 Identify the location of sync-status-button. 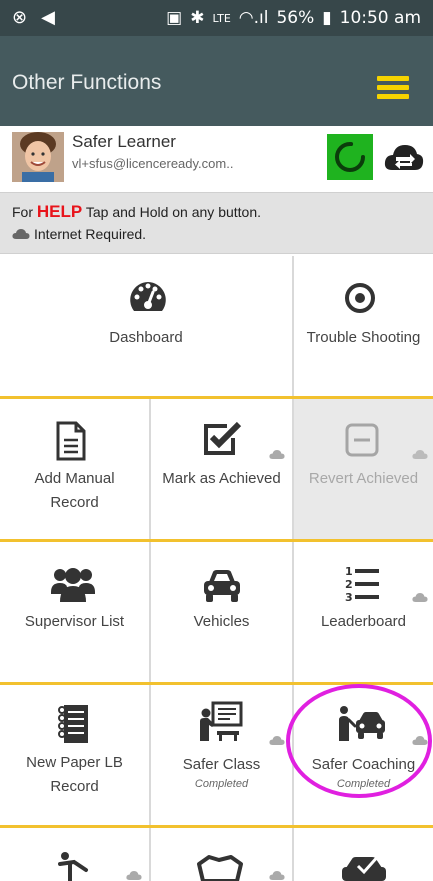
(350, 157).